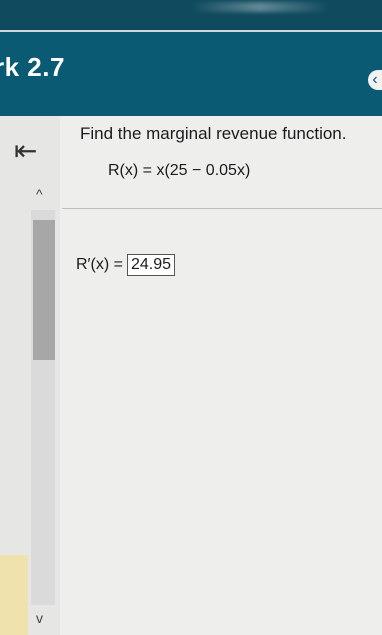 The height and width of the screenshot is (635, 382). What do you see at coordinates (191, 16) in the screenshot?
I see `top-strip` at bounding box center [191, 16].